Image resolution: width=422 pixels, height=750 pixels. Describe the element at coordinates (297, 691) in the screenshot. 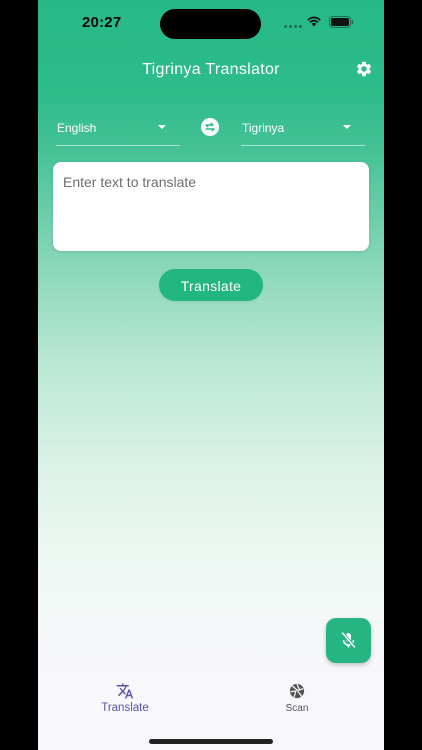

I see `camera-aperture-icon` at that location.